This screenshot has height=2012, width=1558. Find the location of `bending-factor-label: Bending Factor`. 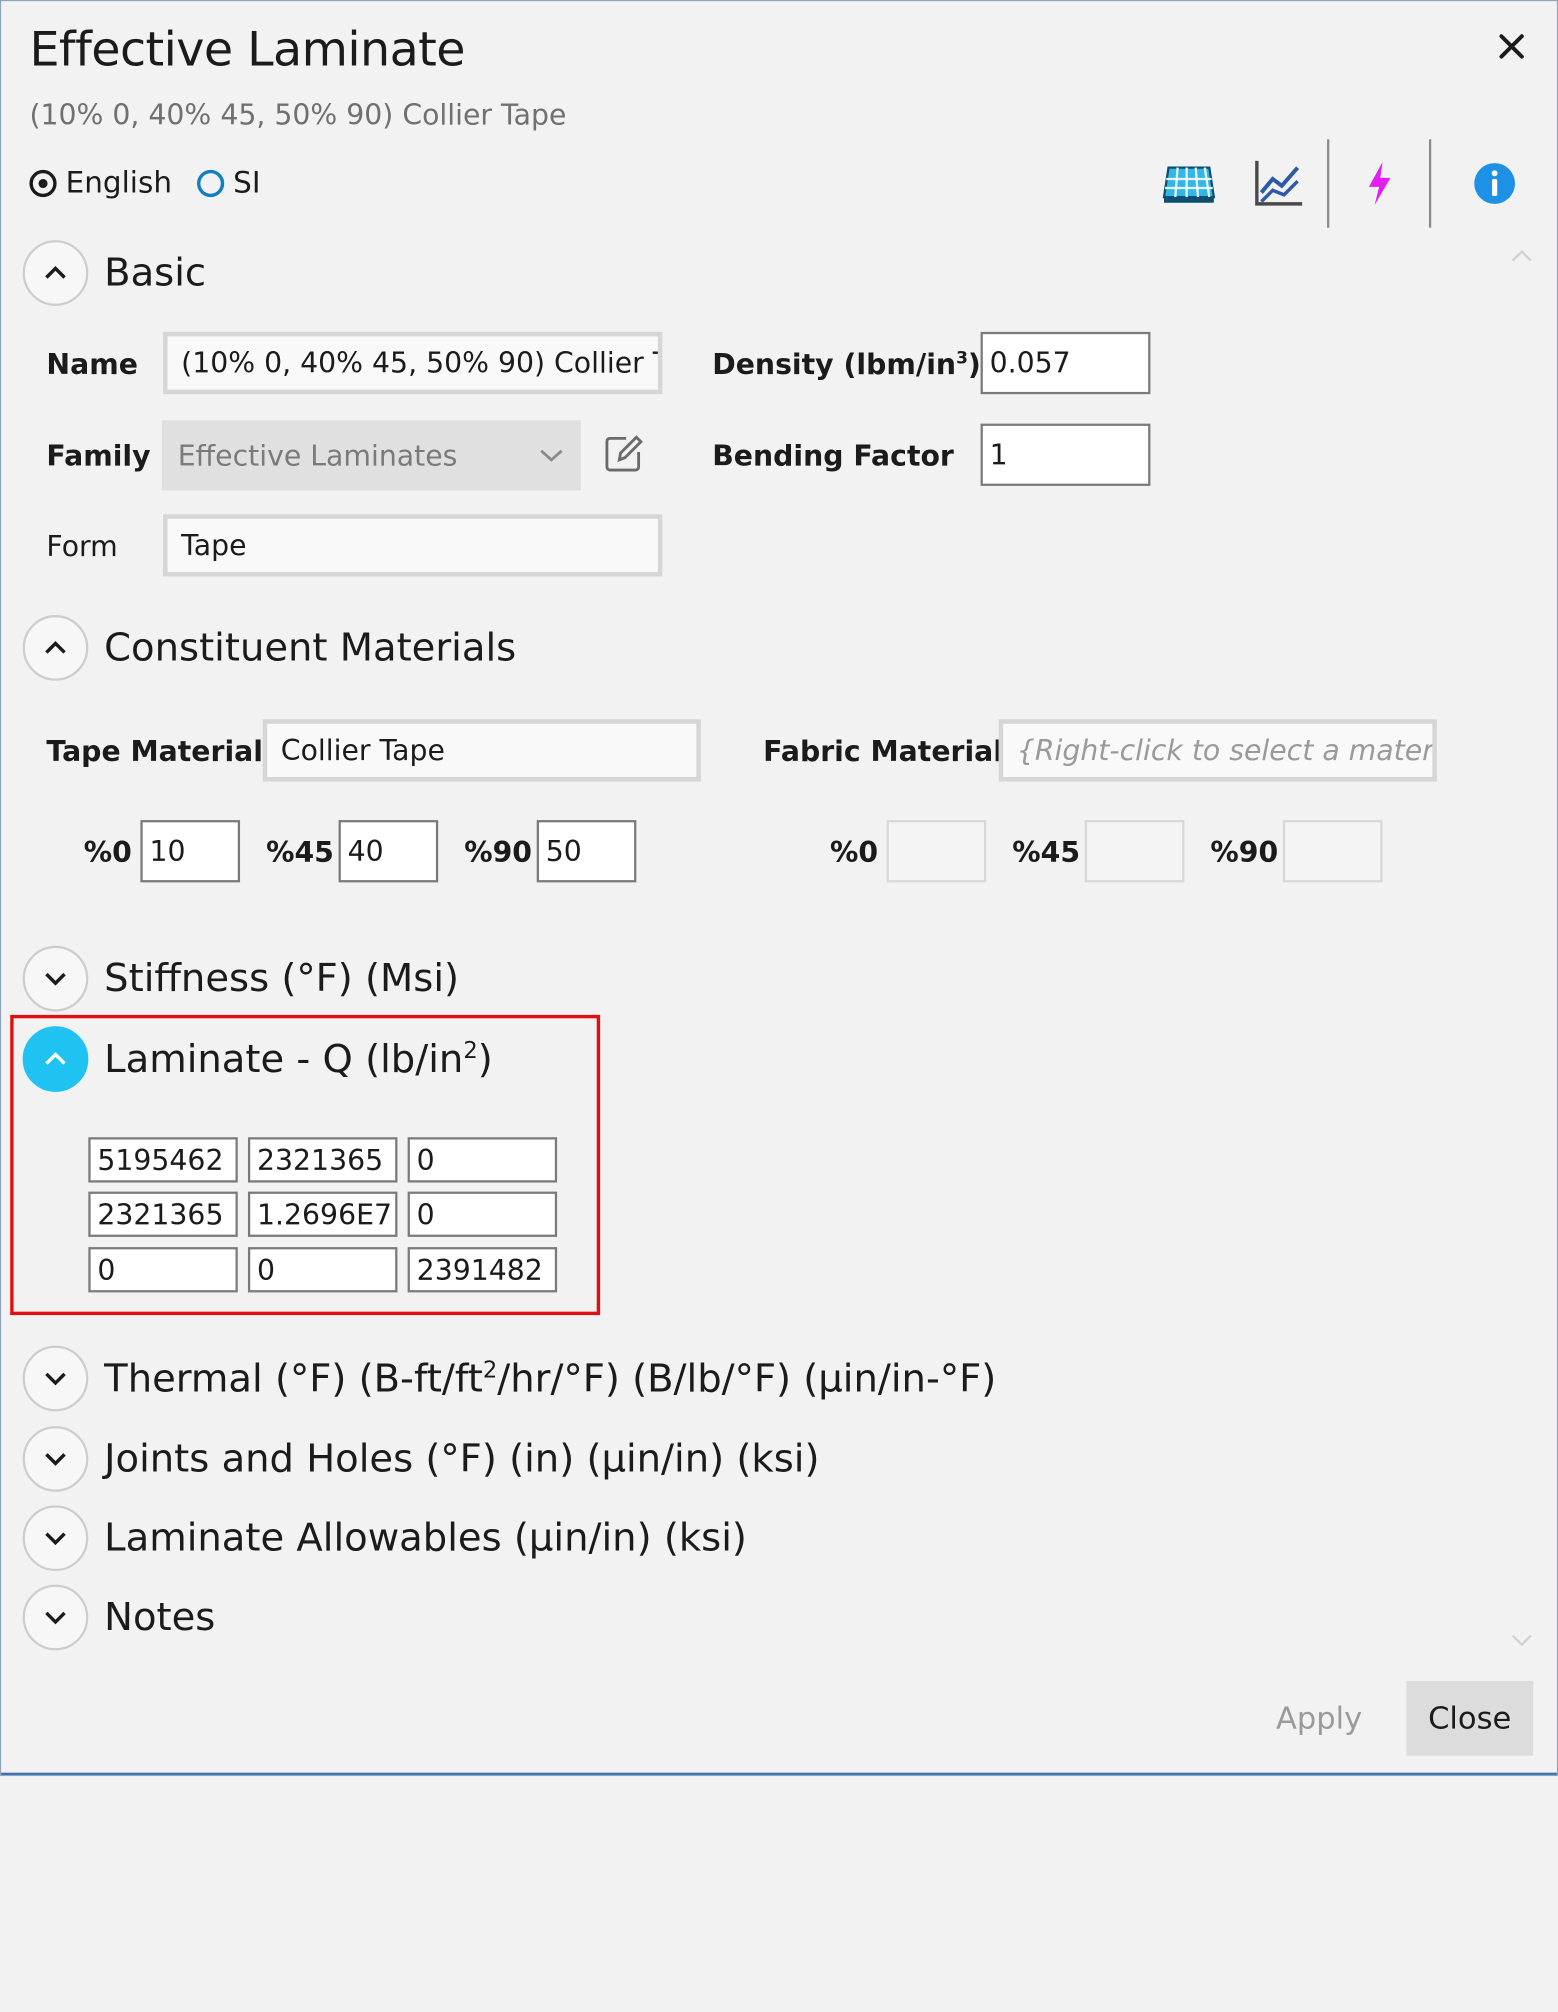

bending-factor-label: Bending Factor is located at coordinates (833, 456).